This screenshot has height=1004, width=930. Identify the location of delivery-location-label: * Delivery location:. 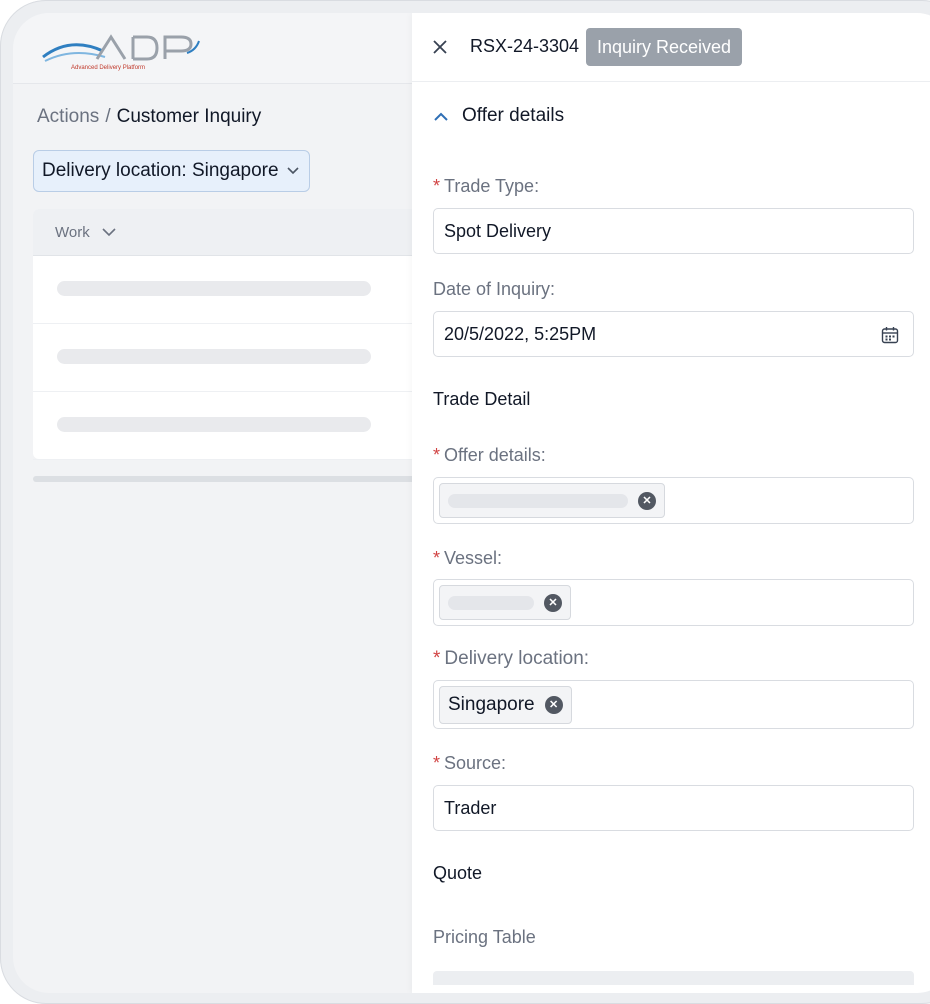
(511, 659).